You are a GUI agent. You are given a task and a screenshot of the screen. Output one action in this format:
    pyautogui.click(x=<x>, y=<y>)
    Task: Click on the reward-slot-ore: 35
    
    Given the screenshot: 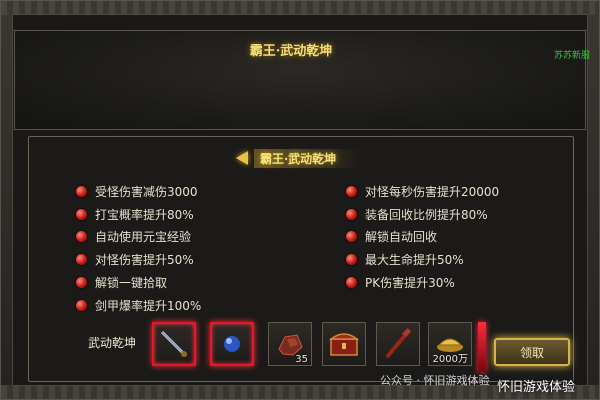 What is the action you would take?
    pyautogui.click(x=290, y=344)
    